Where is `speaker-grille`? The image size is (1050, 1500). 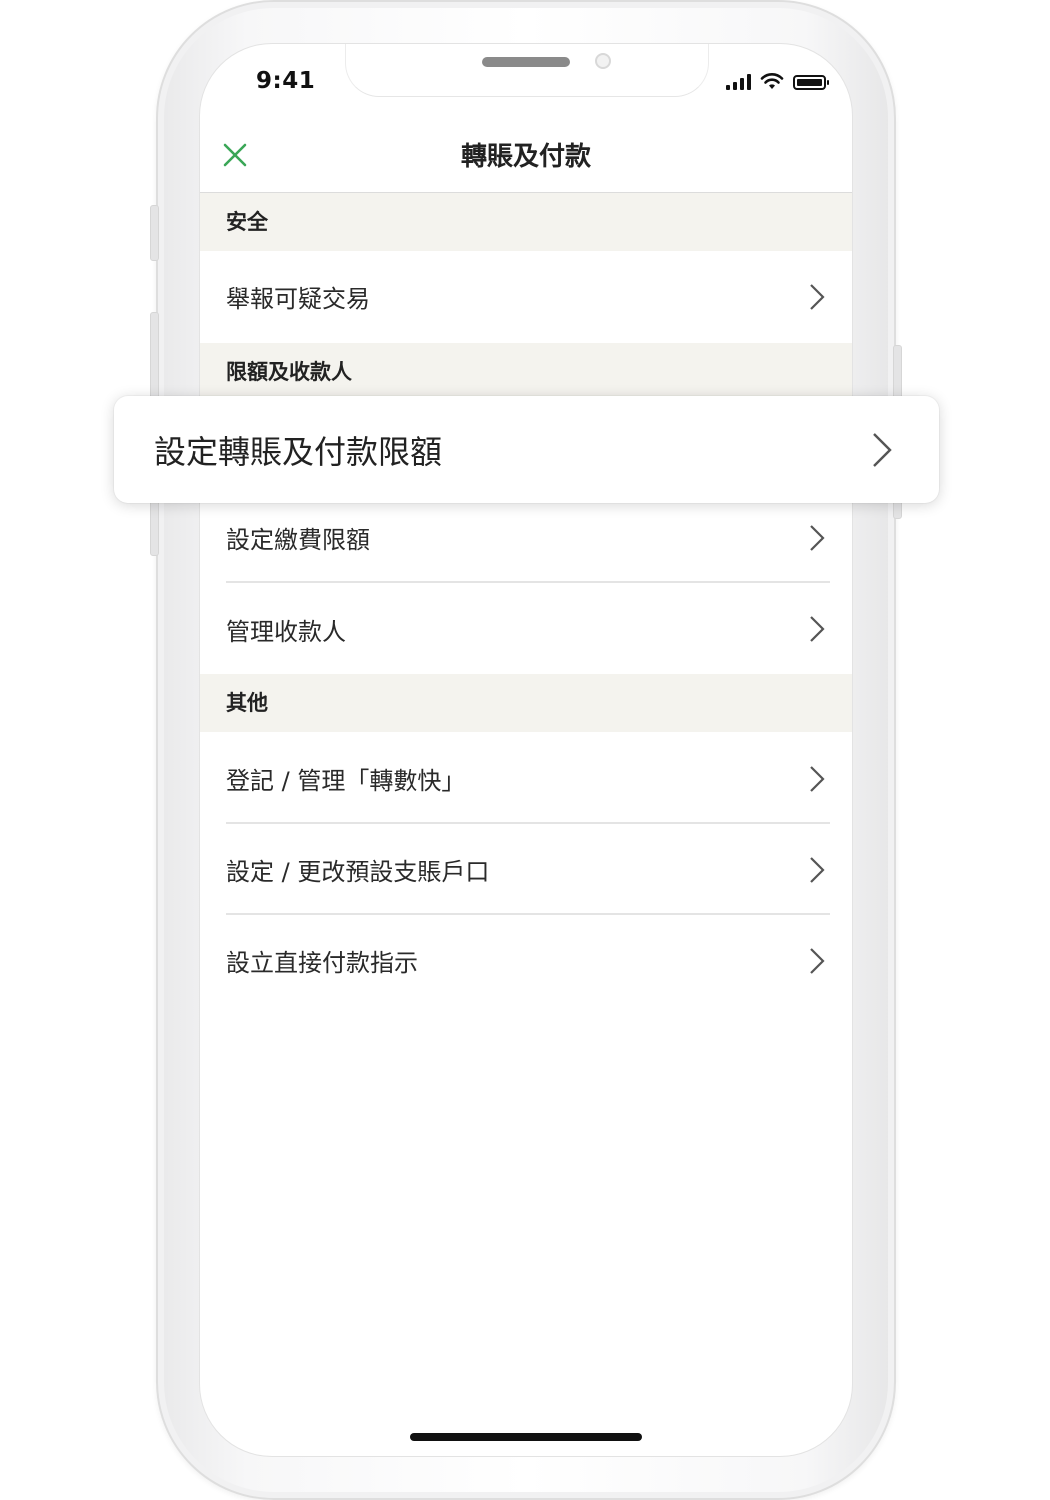 speaker-grille is located at coordinates (526, 62).